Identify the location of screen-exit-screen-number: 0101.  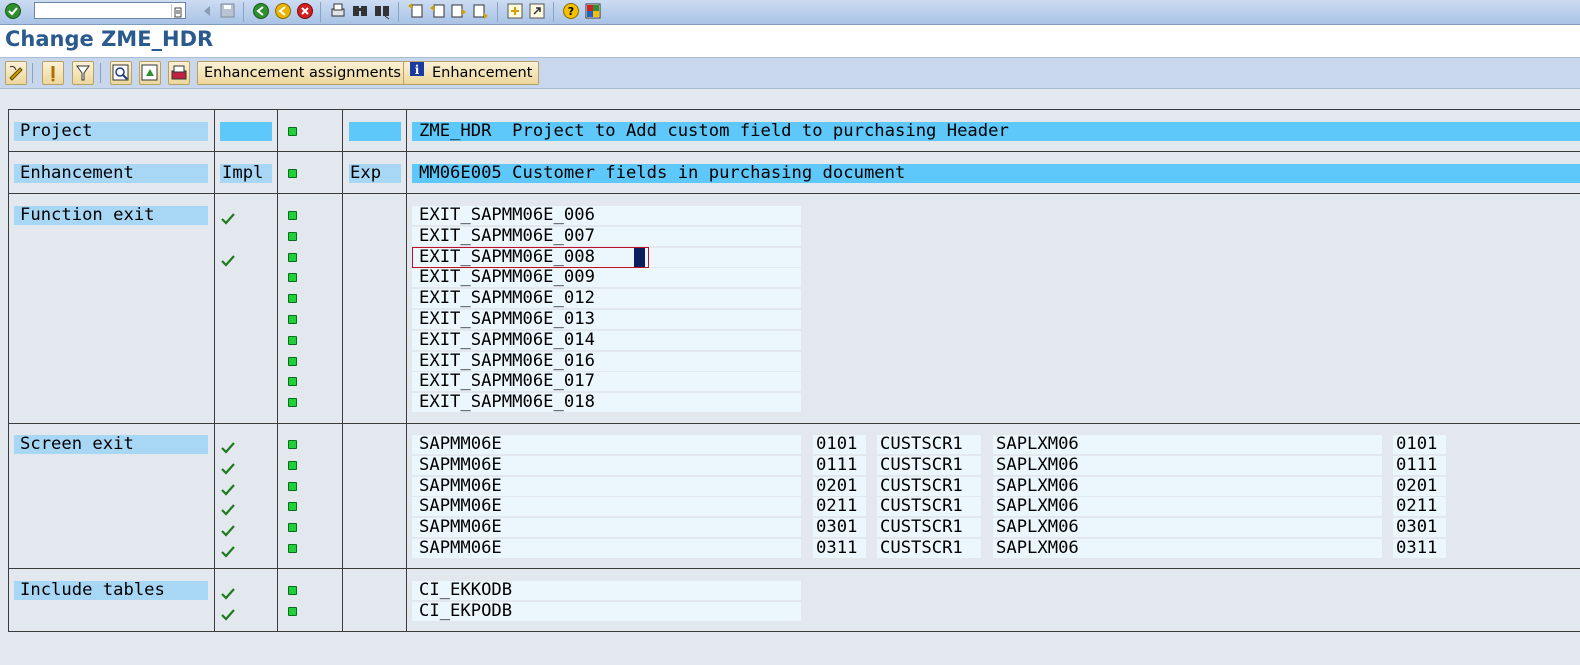
(839, 444).